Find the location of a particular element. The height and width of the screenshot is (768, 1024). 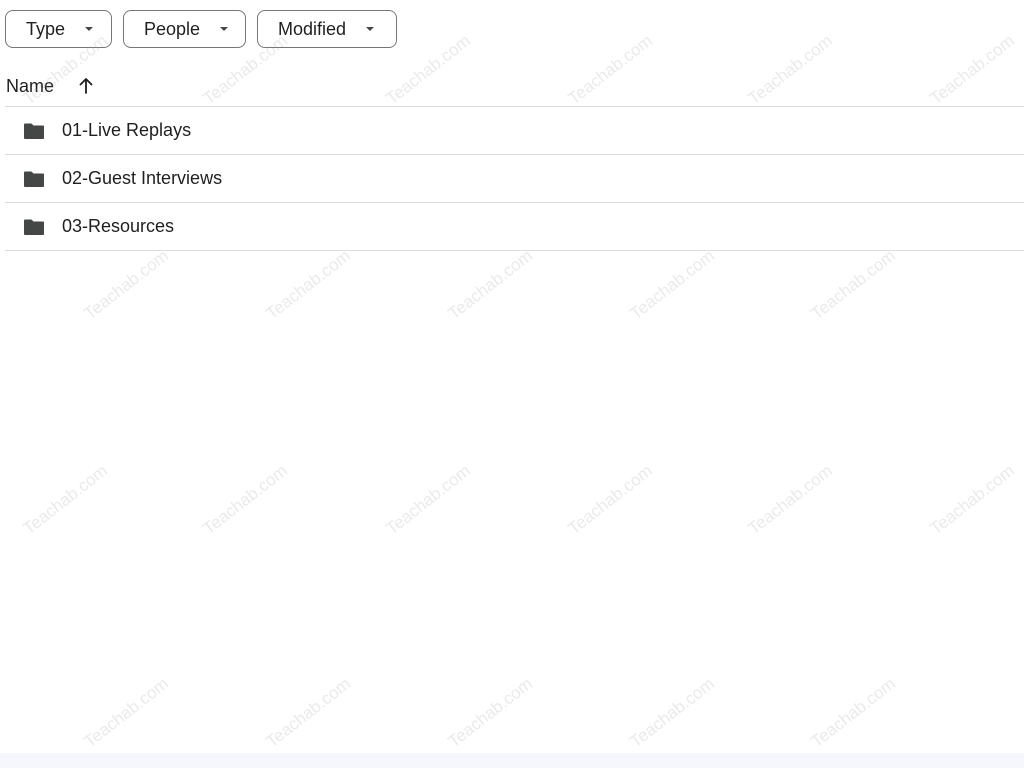

sort-ascending-arrow-icon is located at coordinates (86, 86).